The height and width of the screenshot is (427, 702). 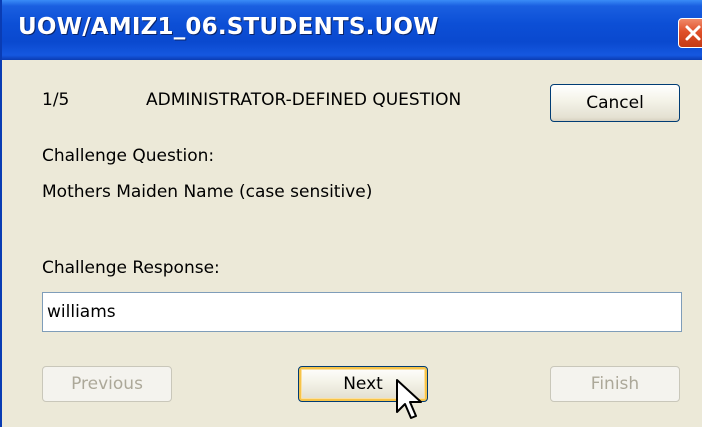 I want to click on title-bar: UOW/AMIZ1_06.STUDENTS.UOW, so click(x=352, y=30).